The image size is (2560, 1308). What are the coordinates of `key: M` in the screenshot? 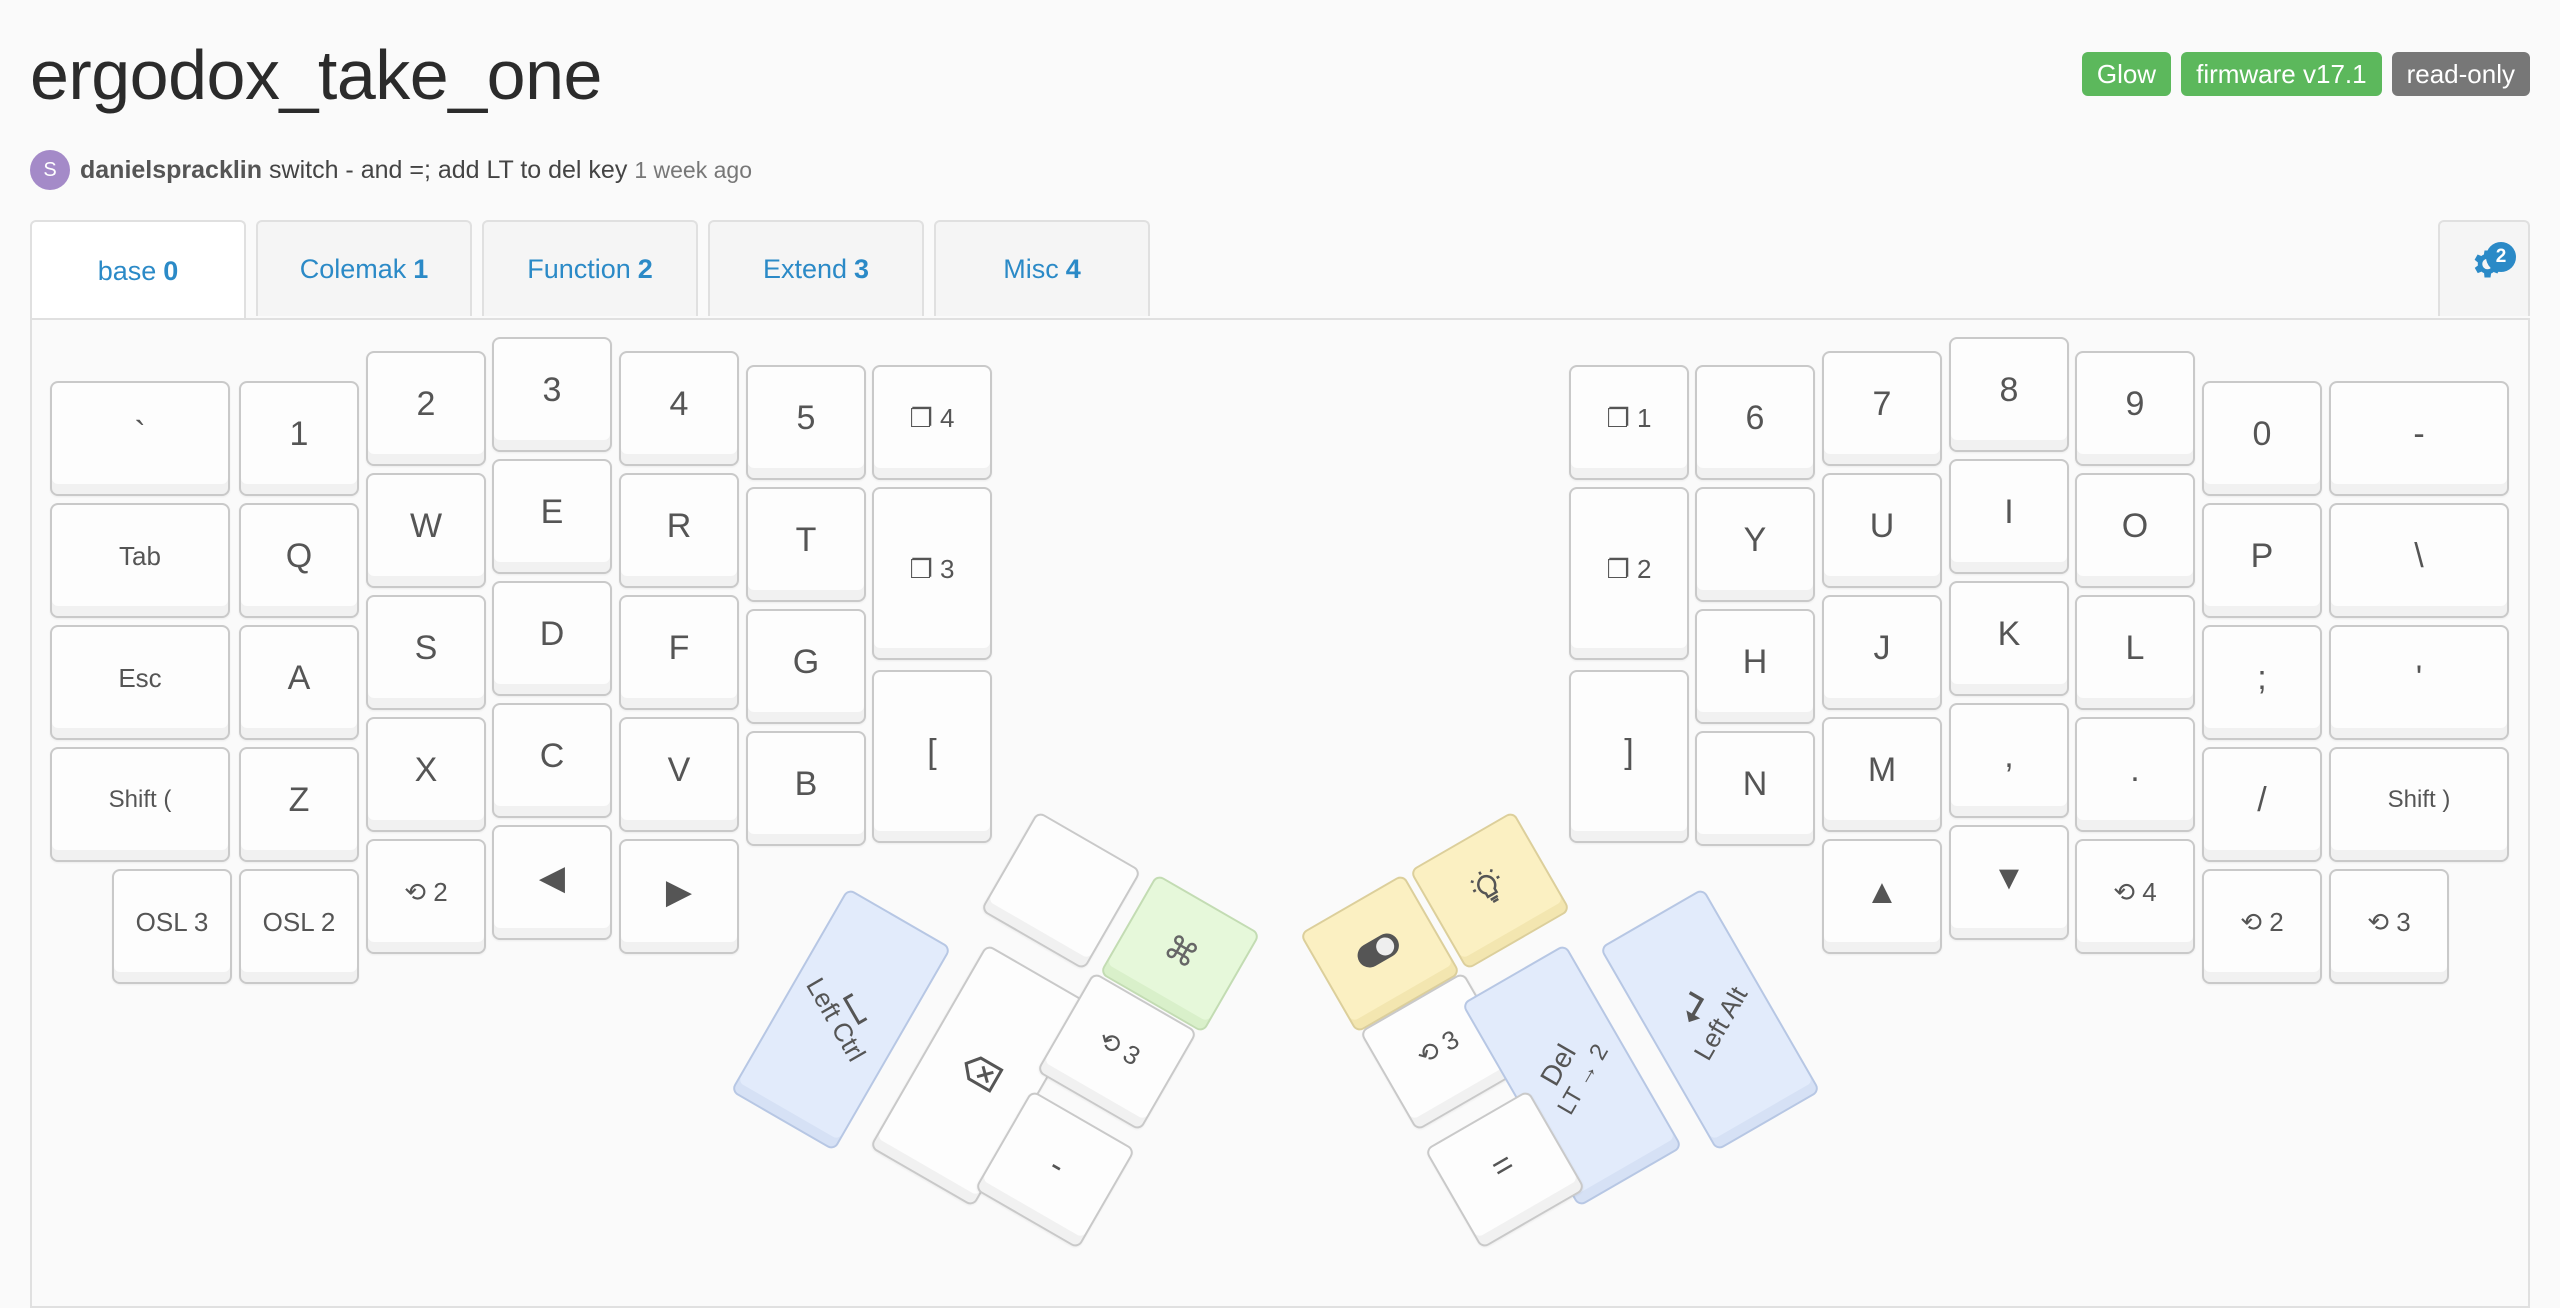 It's located at (1882, 774).